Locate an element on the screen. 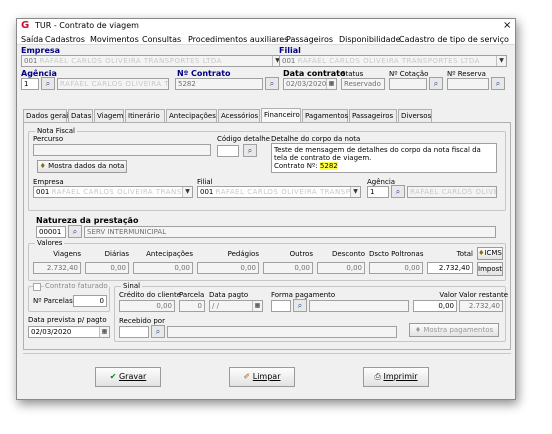 The width and height of the screenshot is (552, 434). limpar-label: Limpar is located at coordinates (266, 376).